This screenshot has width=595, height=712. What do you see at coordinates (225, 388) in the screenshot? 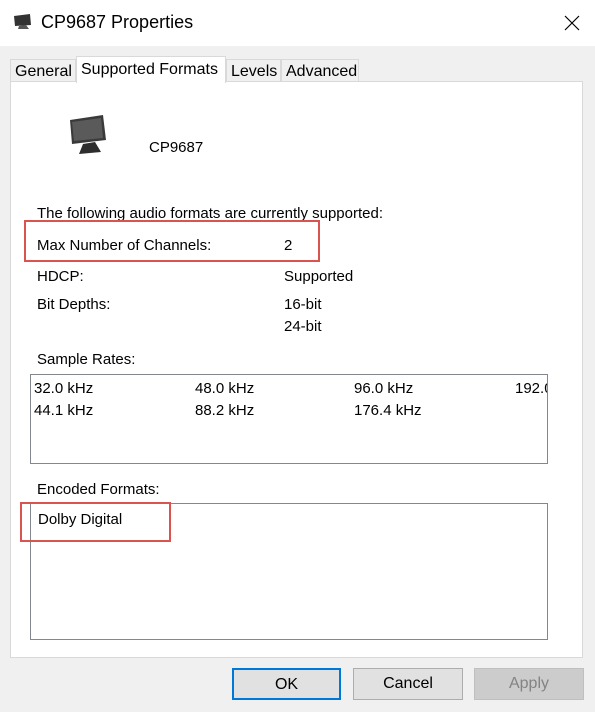
I see `list-item: 48.0 kHz` at bounding box center [225, 388].